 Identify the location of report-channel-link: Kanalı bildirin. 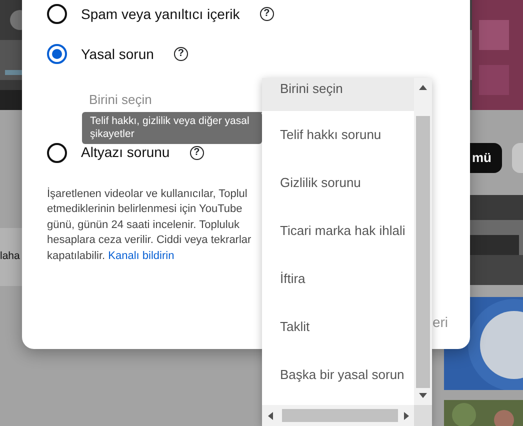
(141, 256).